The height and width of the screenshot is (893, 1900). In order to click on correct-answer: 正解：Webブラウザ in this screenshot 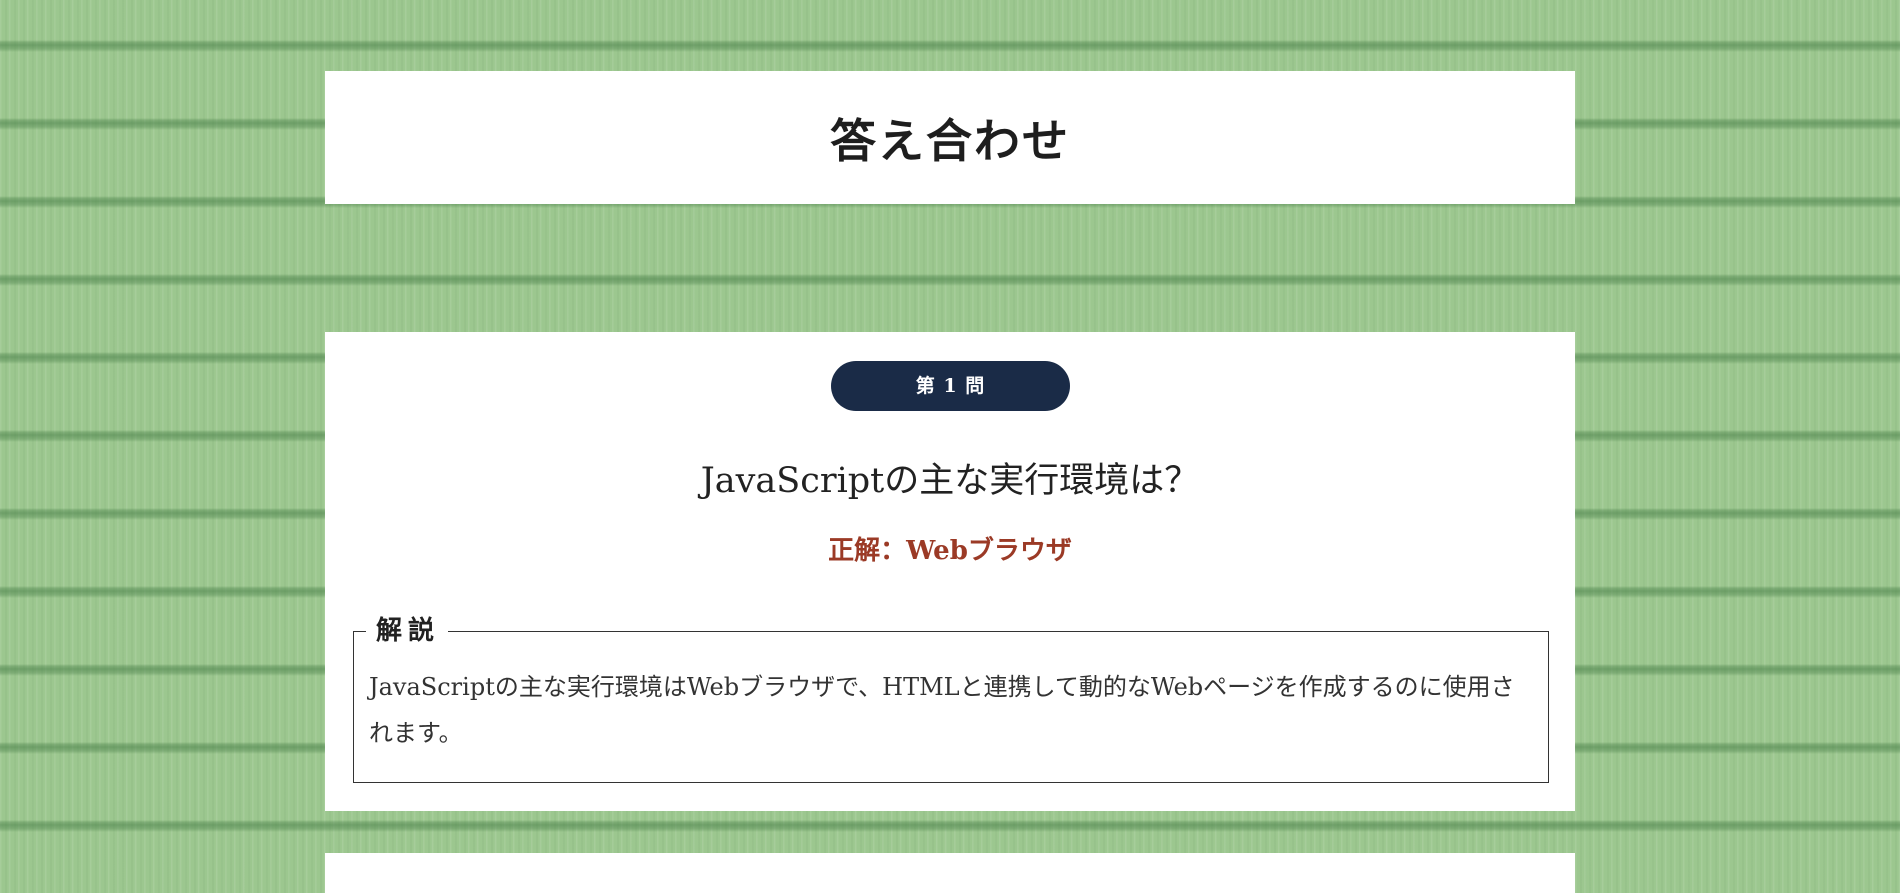, I will do `click(950, 551)`.